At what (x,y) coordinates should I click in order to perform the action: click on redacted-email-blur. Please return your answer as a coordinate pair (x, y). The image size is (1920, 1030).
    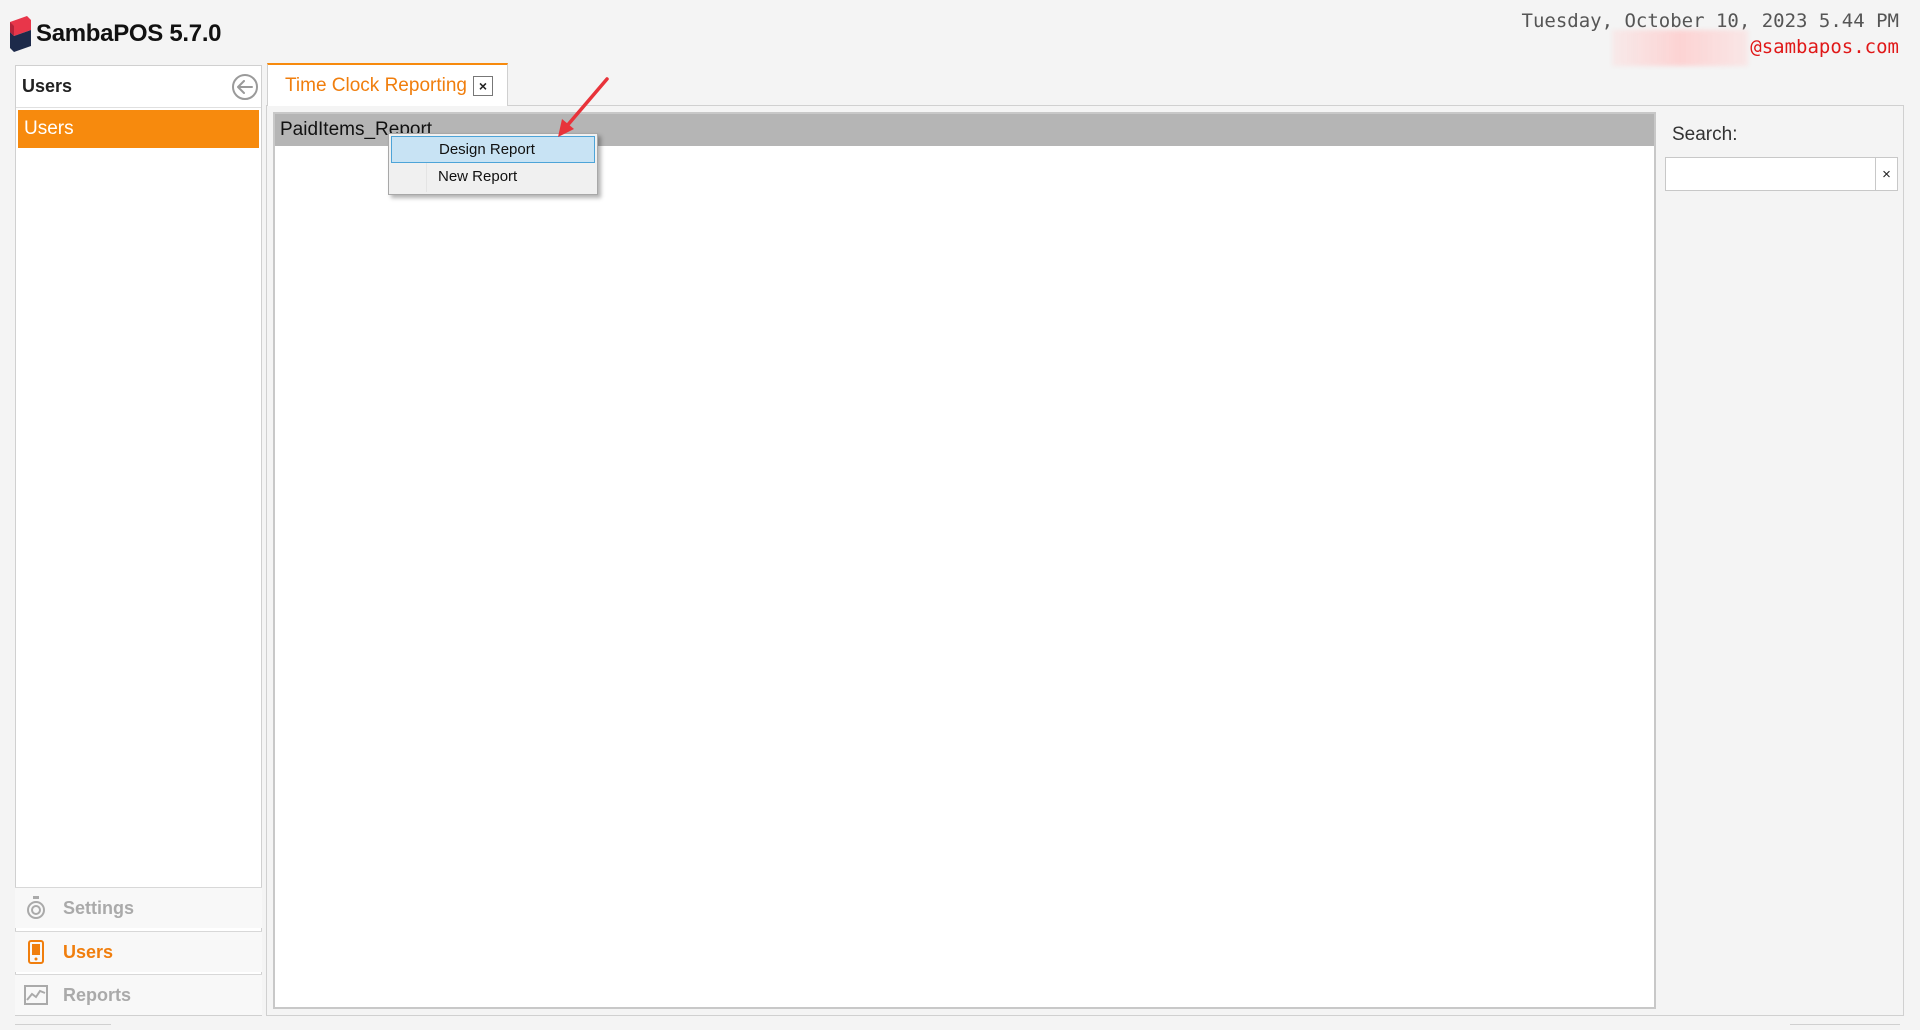
    Looking at the image, I should click on (1680, 48).